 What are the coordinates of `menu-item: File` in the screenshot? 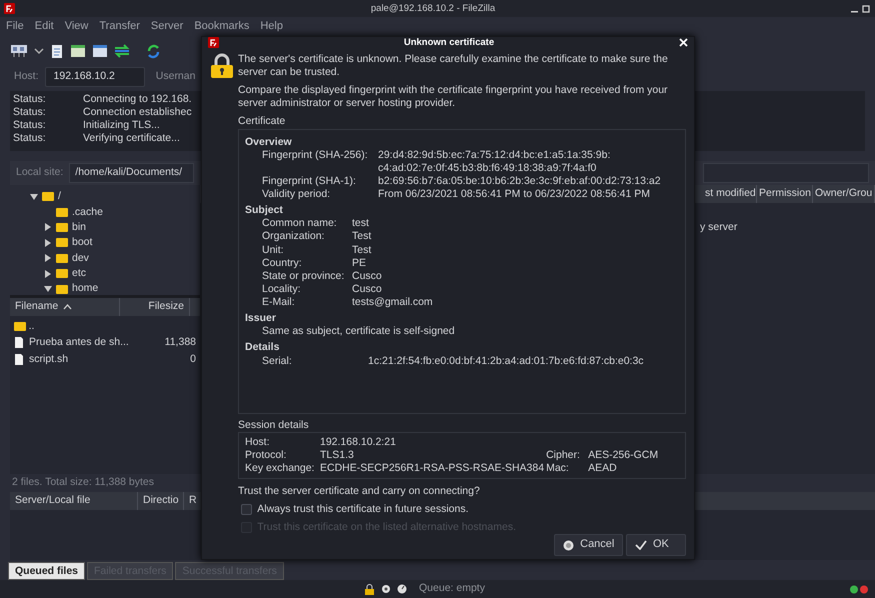 It's located at (15, 27).